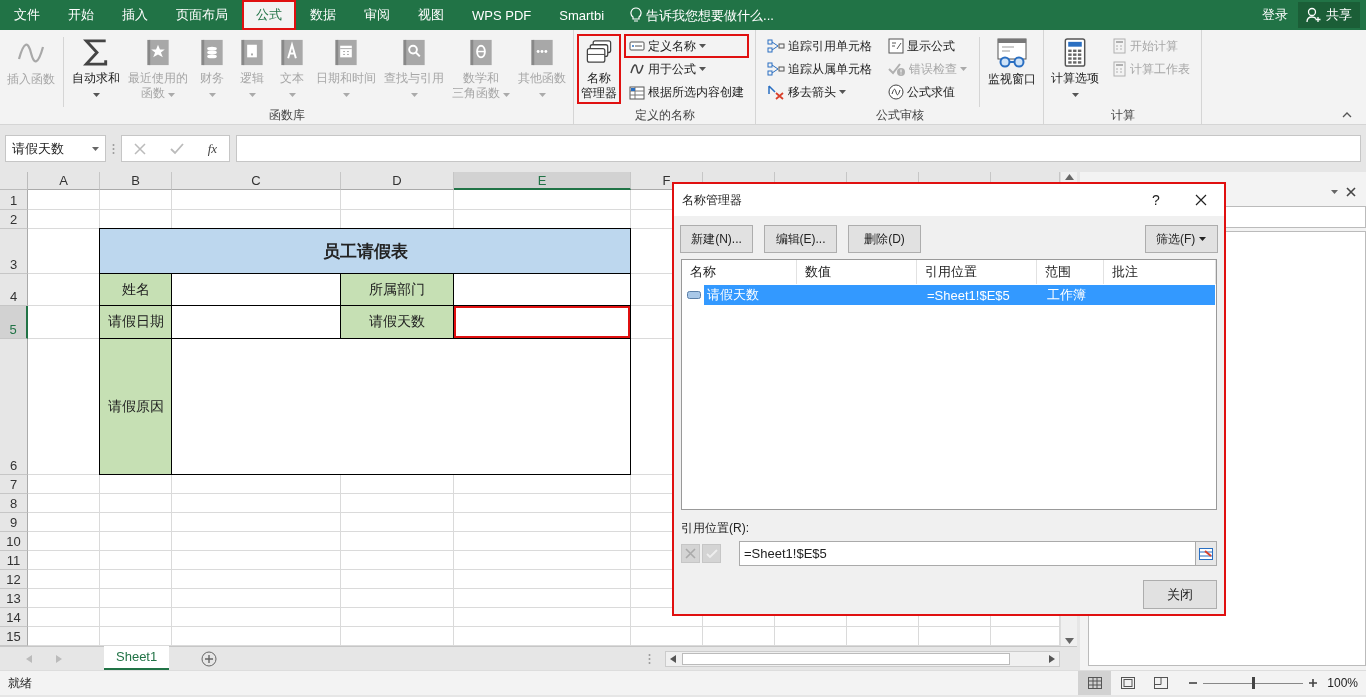 The image size is (1366, 697). I want to click on scroll-up-icon, so click(1069, 177).